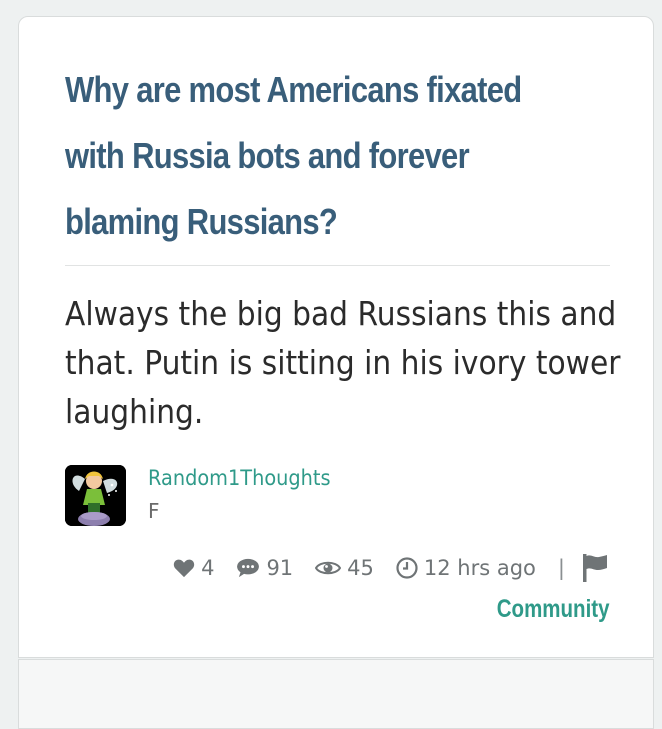 This screenshot has width=662, height=729. Describe the element at coordinates (391, 568) in the screenshot. I see `post-stats: 4 91 45 12 hrs ago |` at that location.